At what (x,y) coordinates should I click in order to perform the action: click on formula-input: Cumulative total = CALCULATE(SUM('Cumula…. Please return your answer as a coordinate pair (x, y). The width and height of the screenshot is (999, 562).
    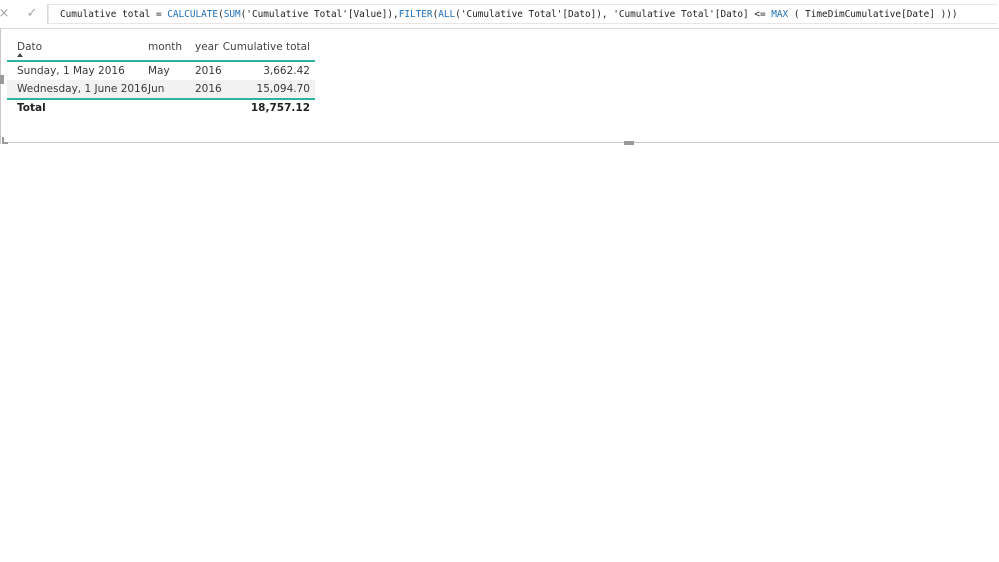
    Looking at the image, I should click on (522, 14).